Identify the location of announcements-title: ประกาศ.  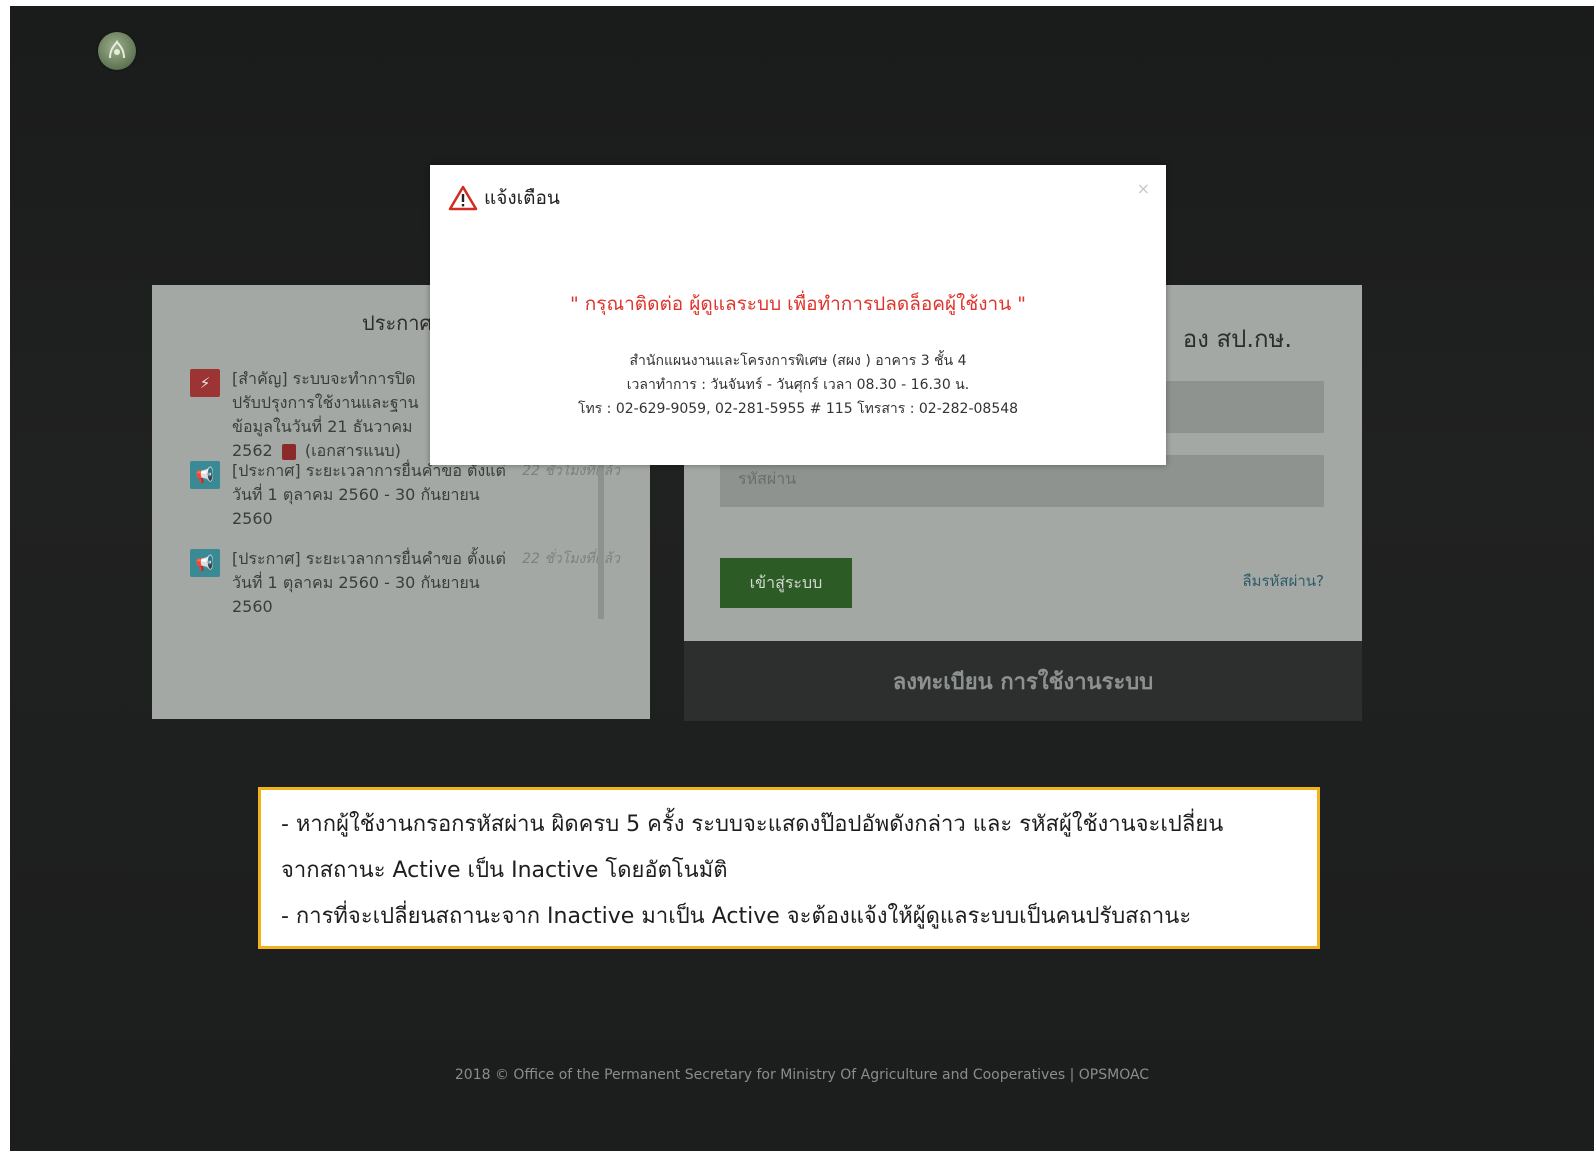
(397, 323).